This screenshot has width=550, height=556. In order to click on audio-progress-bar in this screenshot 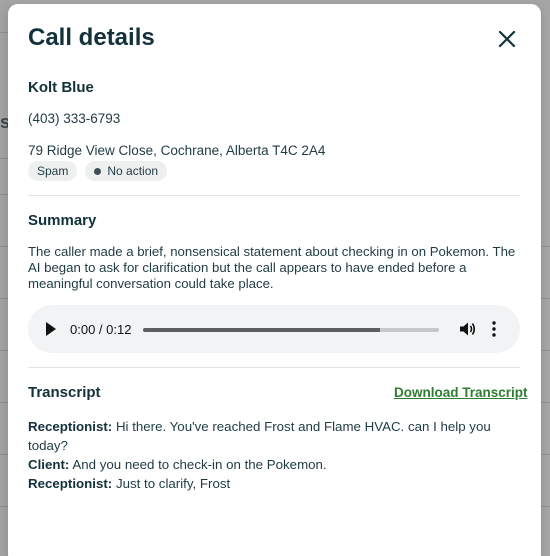, I will do `click(291, 330)`.